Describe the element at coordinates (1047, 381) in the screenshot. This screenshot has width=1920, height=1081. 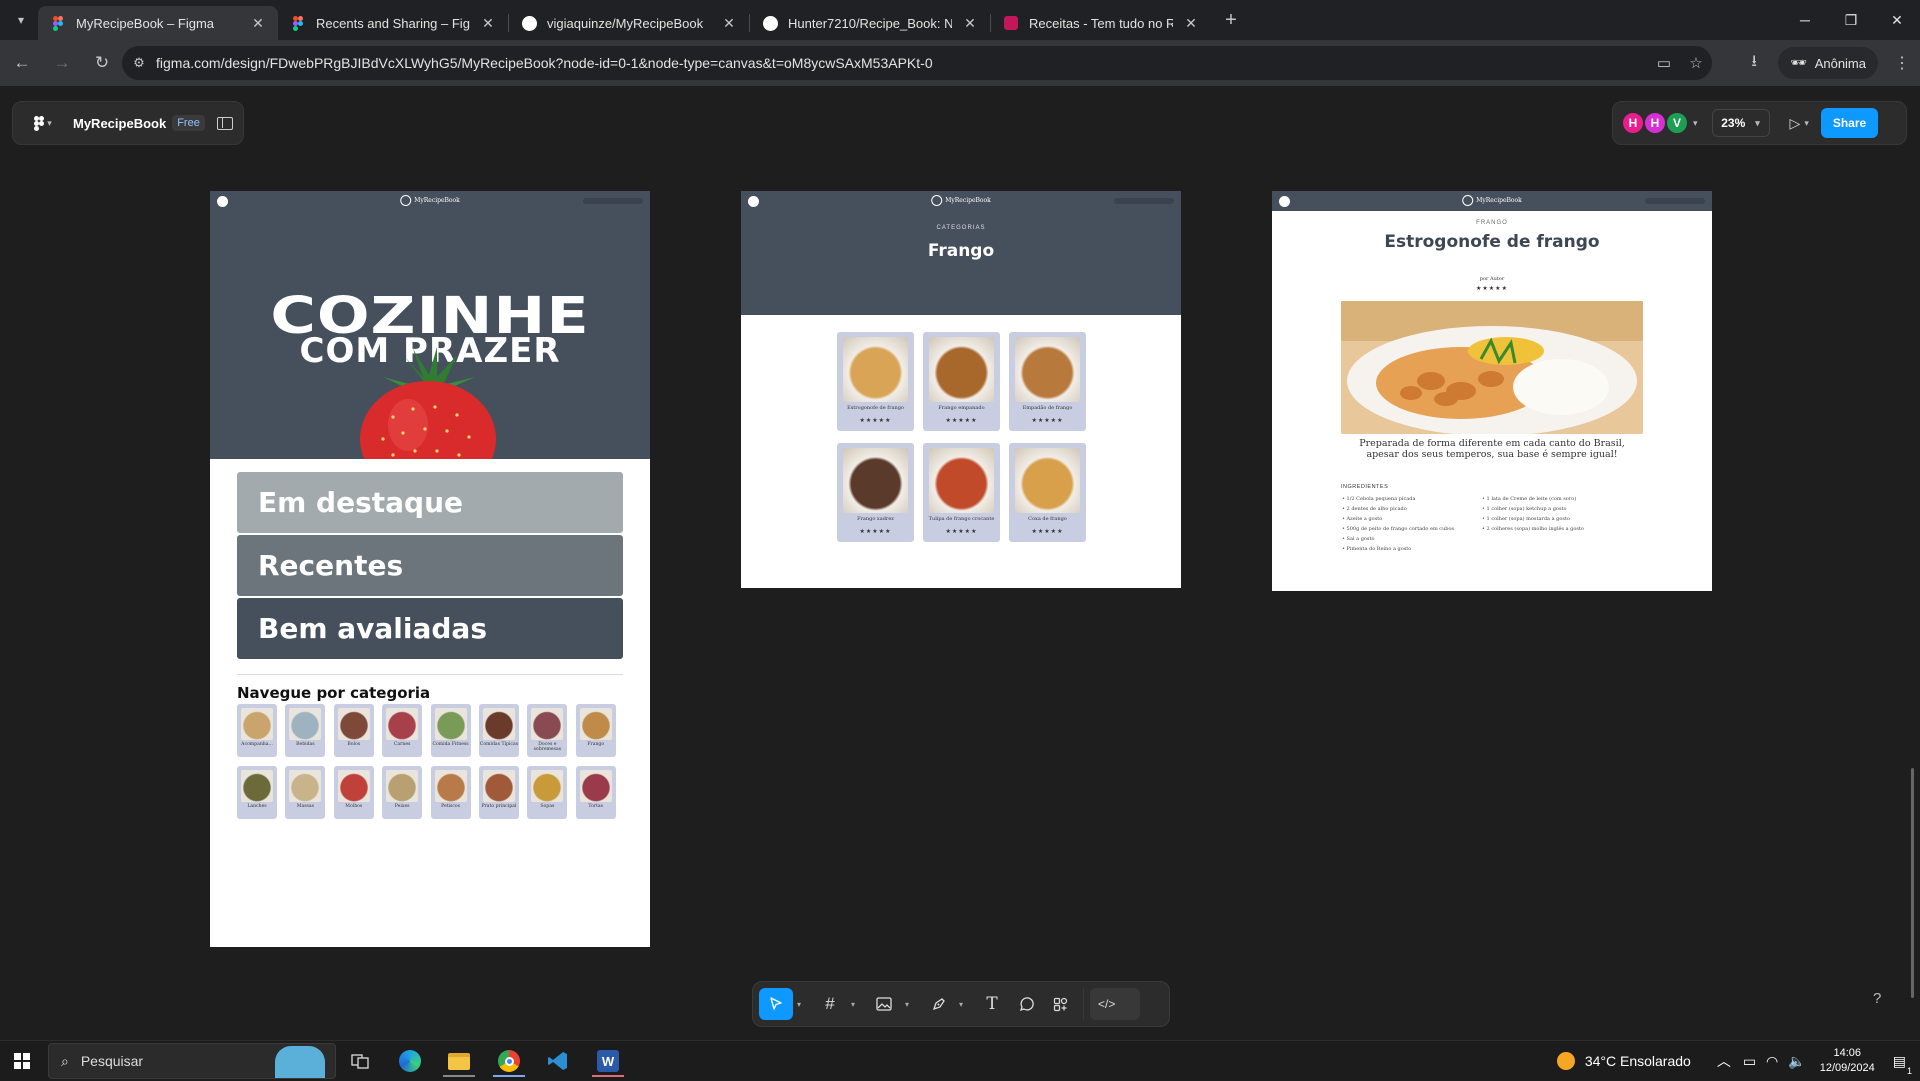
I see `recipe-card: Empadão de frango ★★★★★` at that location.